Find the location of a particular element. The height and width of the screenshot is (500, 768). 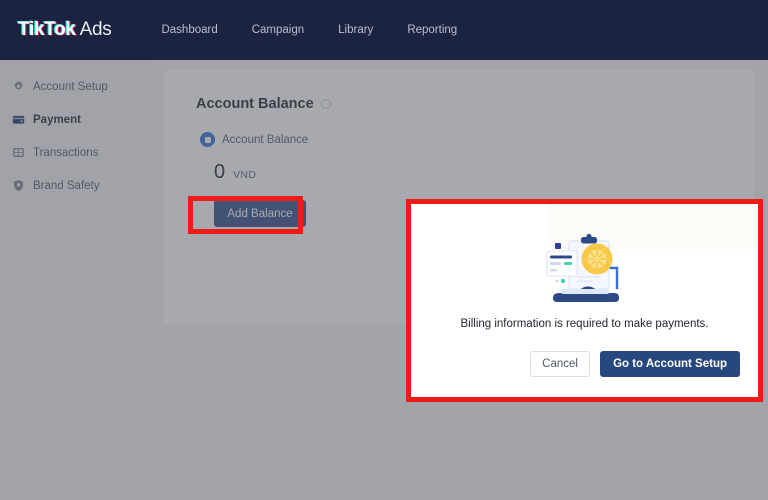

tiktok-ads-logo: TikTok Ads is located at coordinates (65, 30).